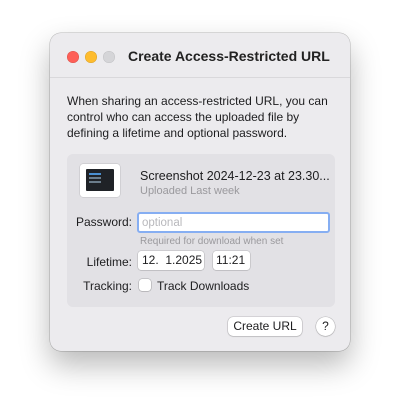 Image resolution: width=400 pixels, height=417 pixels. What do you see at coordinates (109, 57) in the screenshot?
I see `zoom-window-button` at bounding box center [109, 57].